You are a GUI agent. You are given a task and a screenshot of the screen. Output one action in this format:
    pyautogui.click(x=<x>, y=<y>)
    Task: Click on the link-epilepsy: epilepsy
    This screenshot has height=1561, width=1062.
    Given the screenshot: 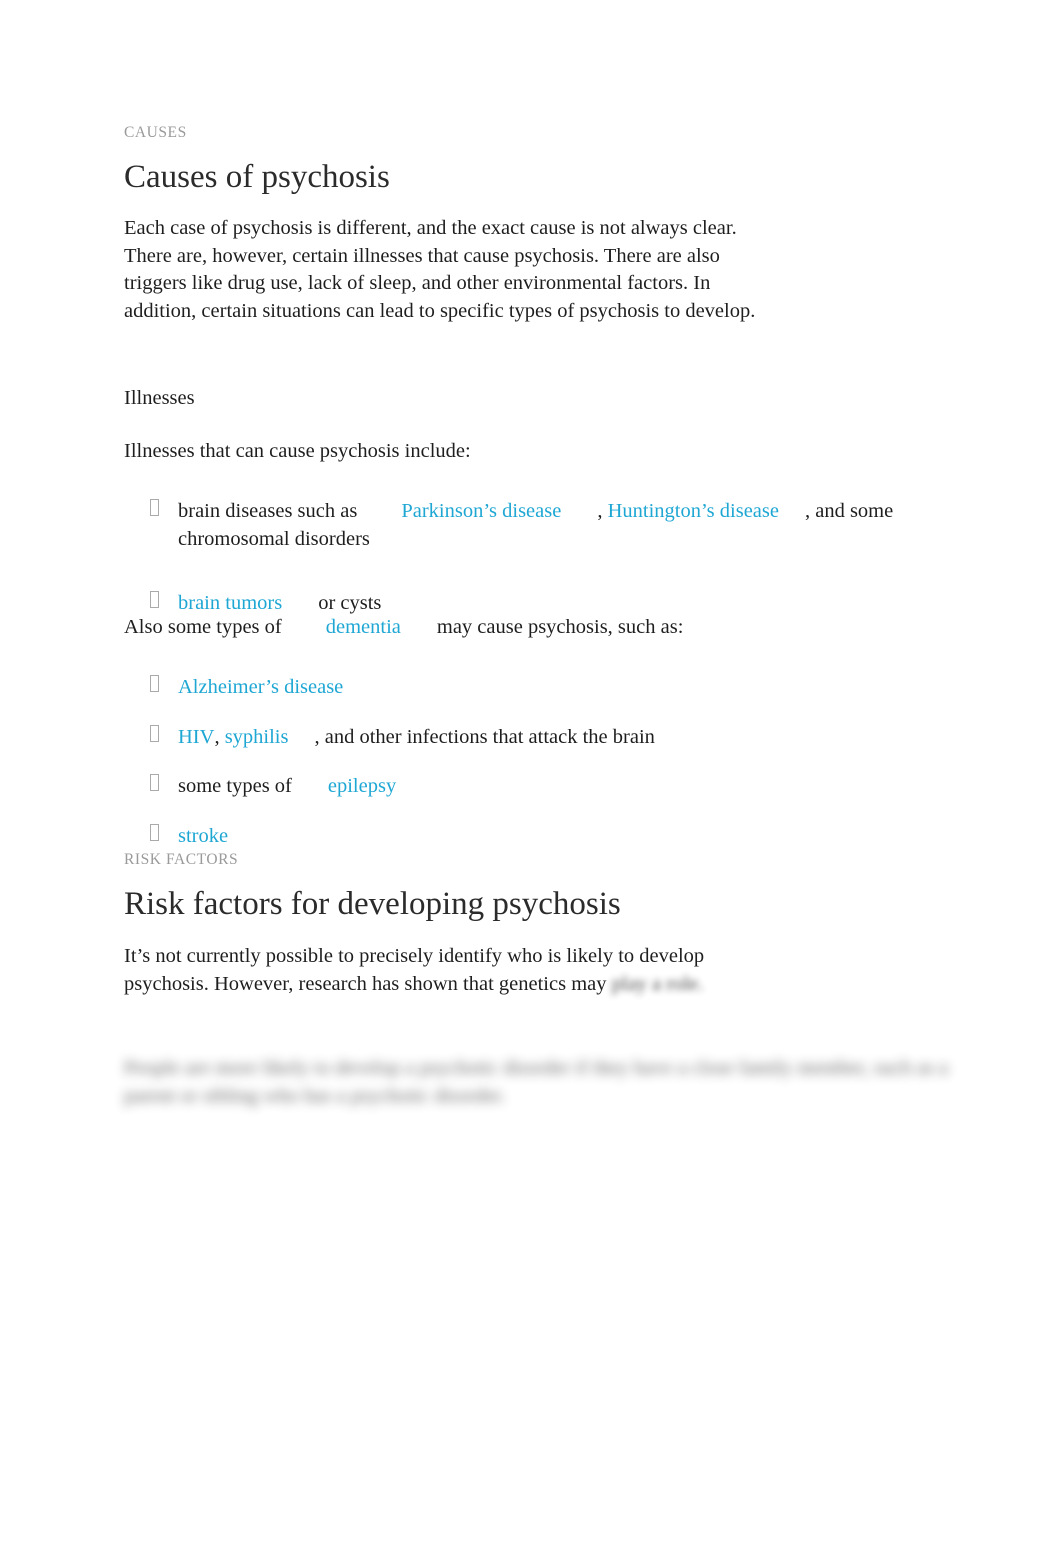 What is the action you would take?
    pyautogui.click(x=362, y=786)
    